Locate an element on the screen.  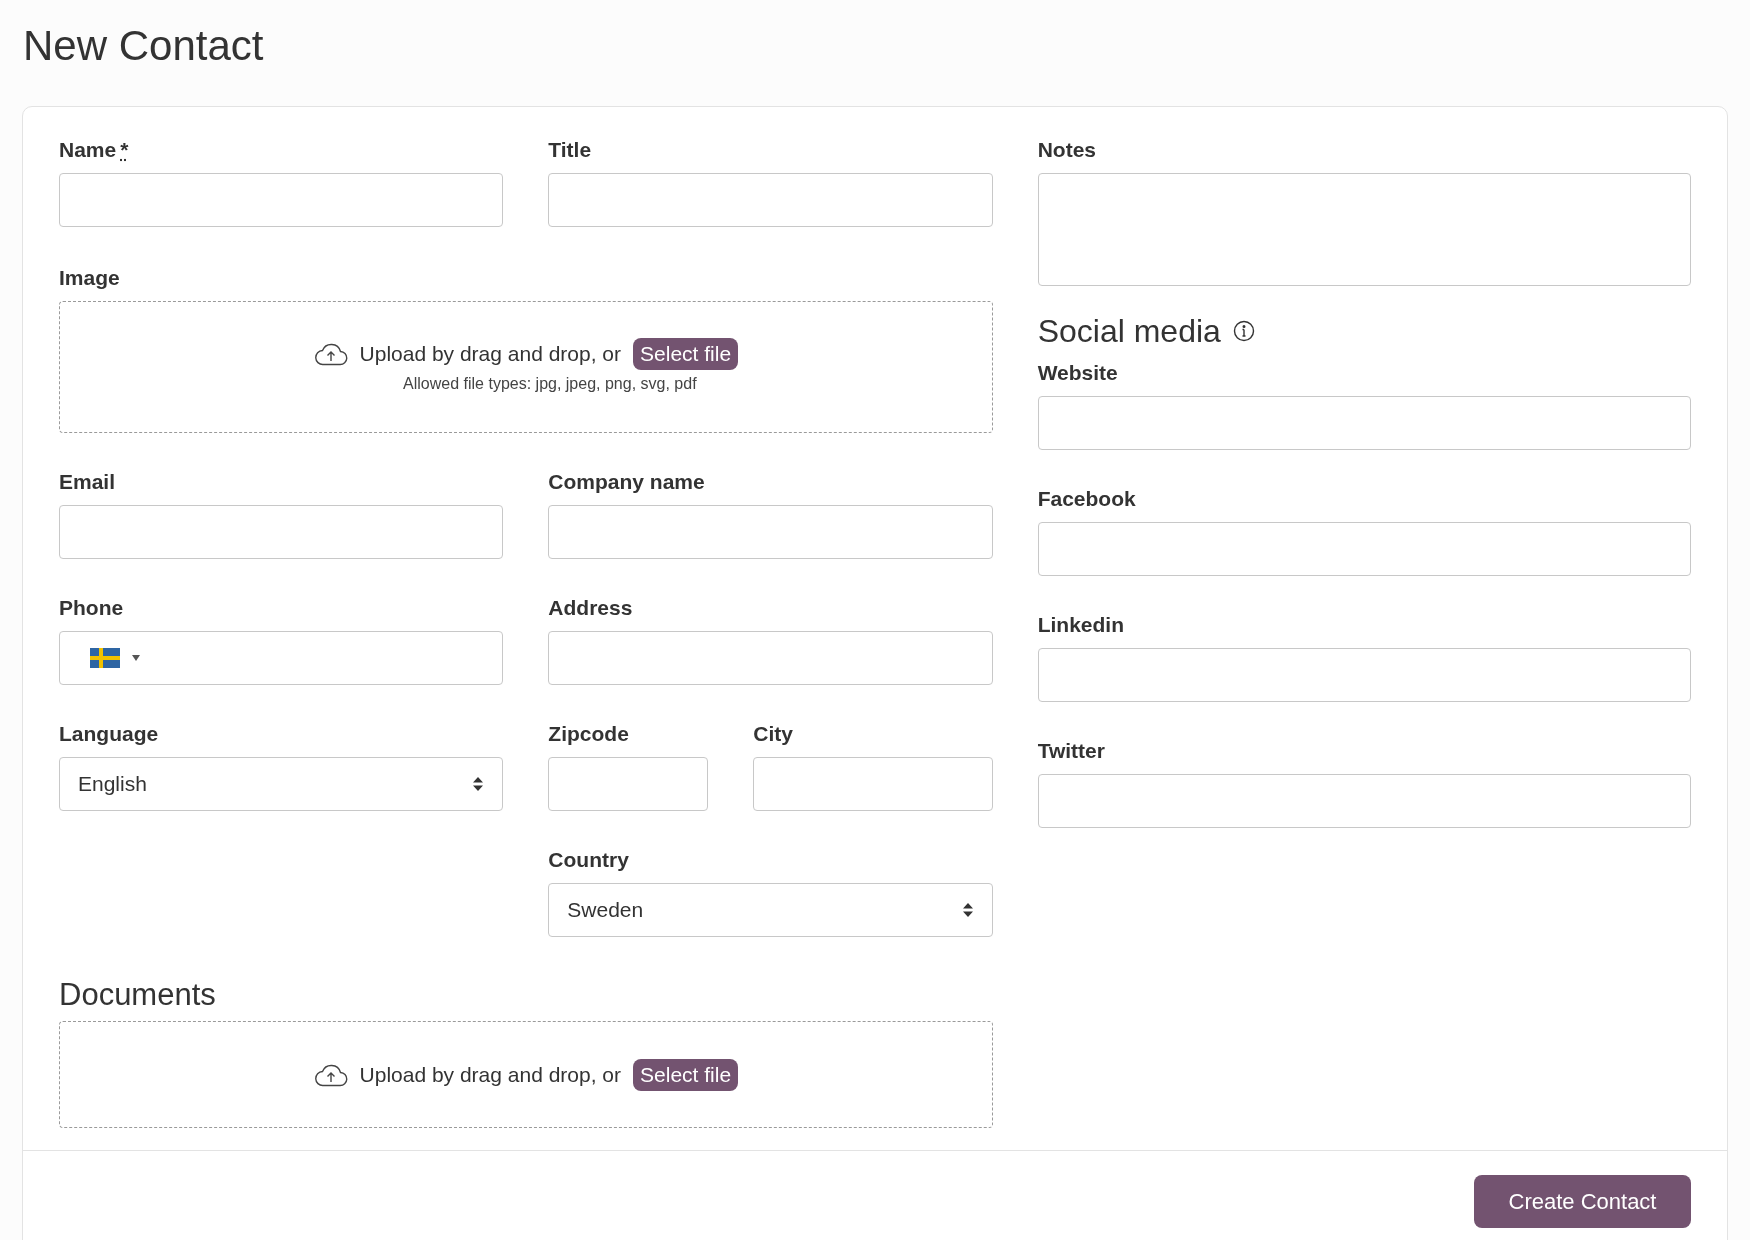
field-label: Address is located at coordinates (590, 608).